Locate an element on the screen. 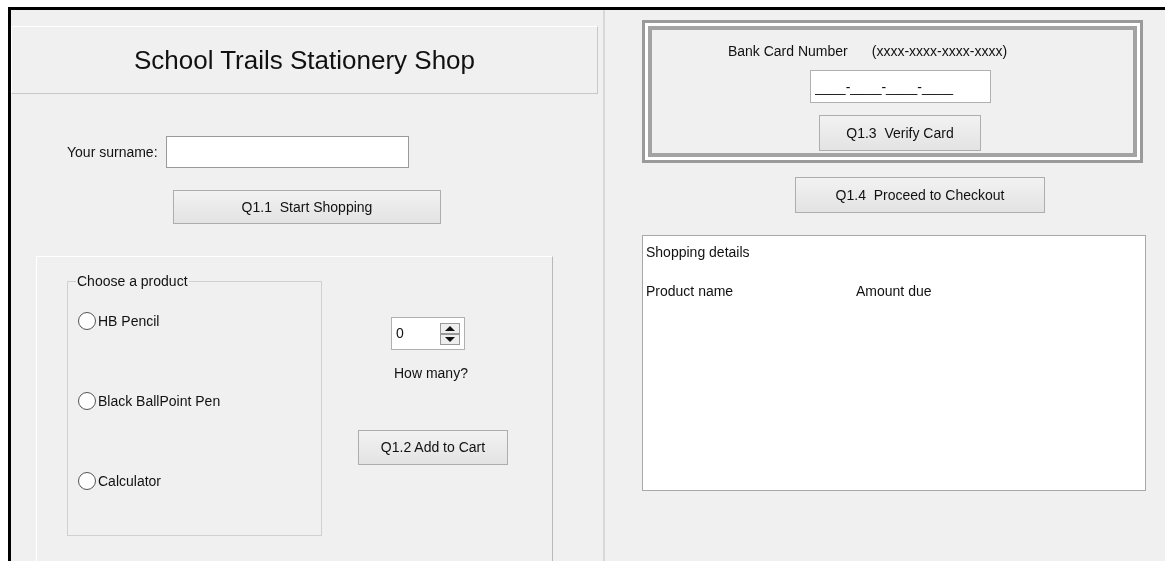  column-heading: Amount due is located at coordinates (894, 291).